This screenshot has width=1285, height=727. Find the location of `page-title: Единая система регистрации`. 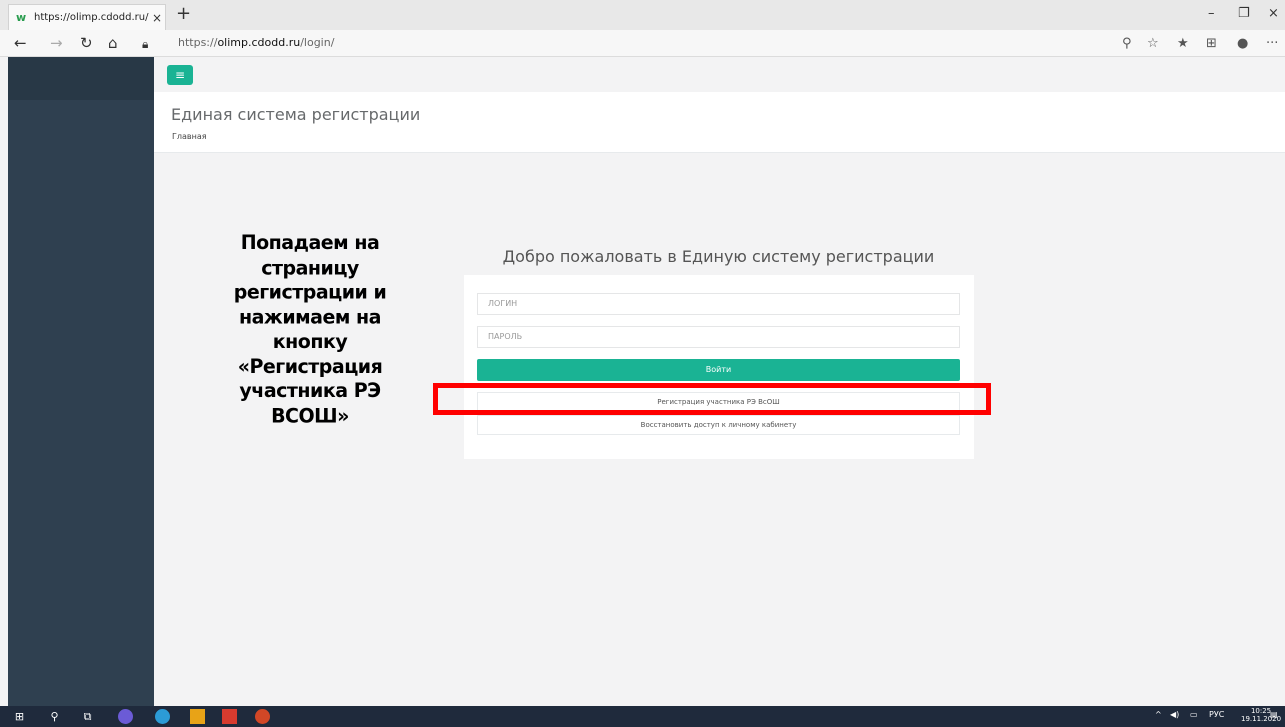

page-title: Единая система регистрации is located at coordinates (296, 114).